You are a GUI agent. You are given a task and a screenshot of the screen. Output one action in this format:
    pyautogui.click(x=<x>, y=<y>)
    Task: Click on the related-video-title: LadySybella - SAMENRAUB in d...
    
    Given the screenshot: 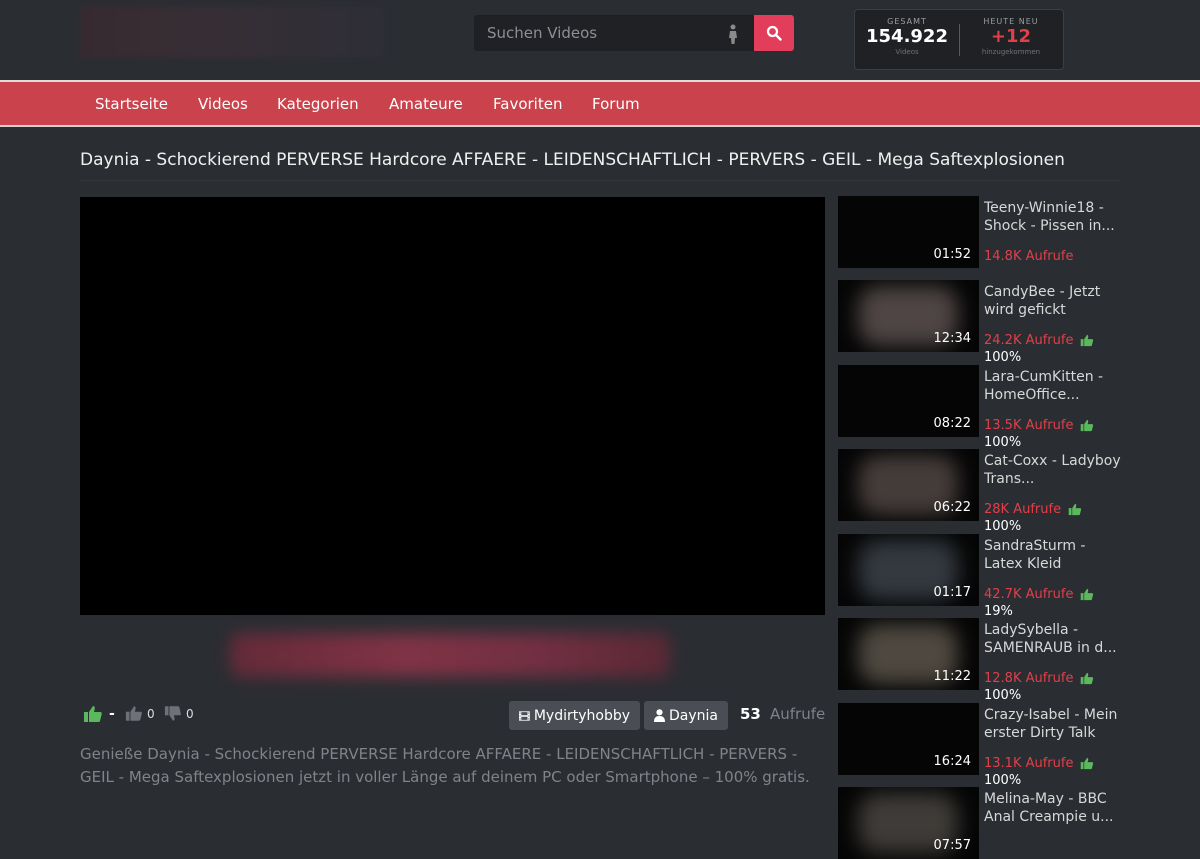 What is the action you would take?
    pyautogui.click(x=1053, y=639)
    